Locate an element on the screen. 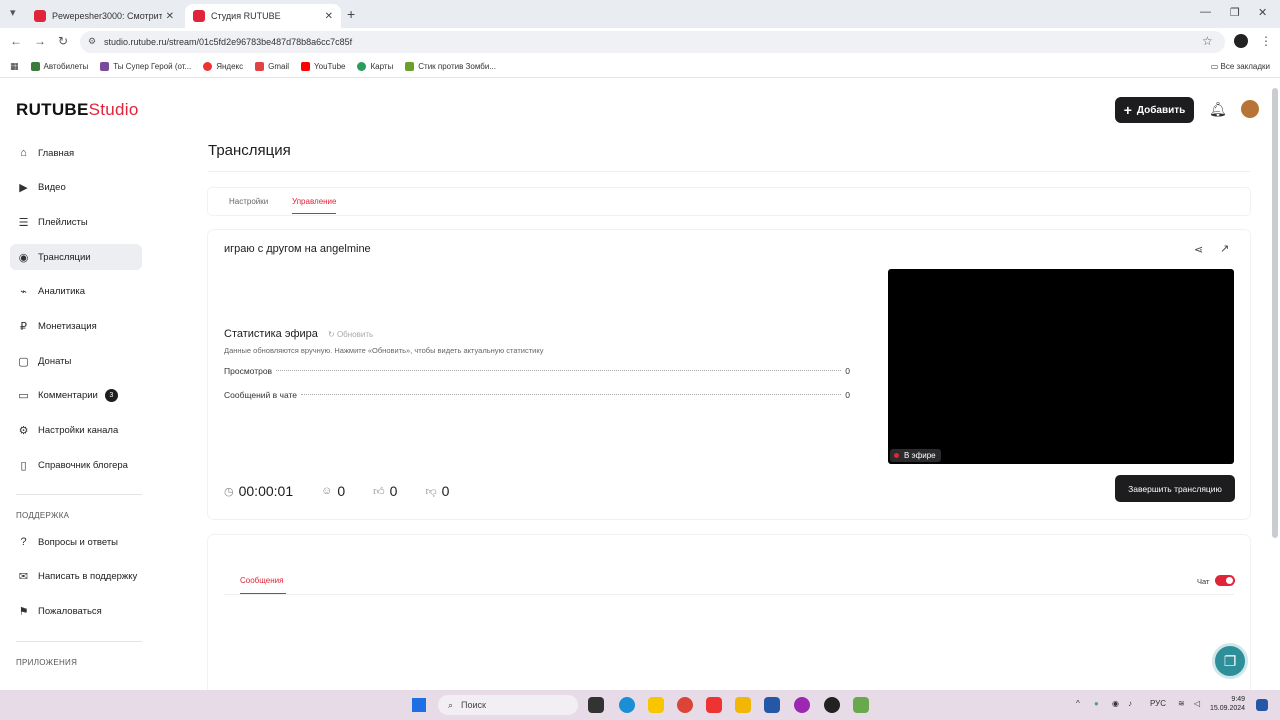 Image resolution: width=1280 pixels, height=720 pixels. tab-management: Управление is located at coordinates (314, 205).